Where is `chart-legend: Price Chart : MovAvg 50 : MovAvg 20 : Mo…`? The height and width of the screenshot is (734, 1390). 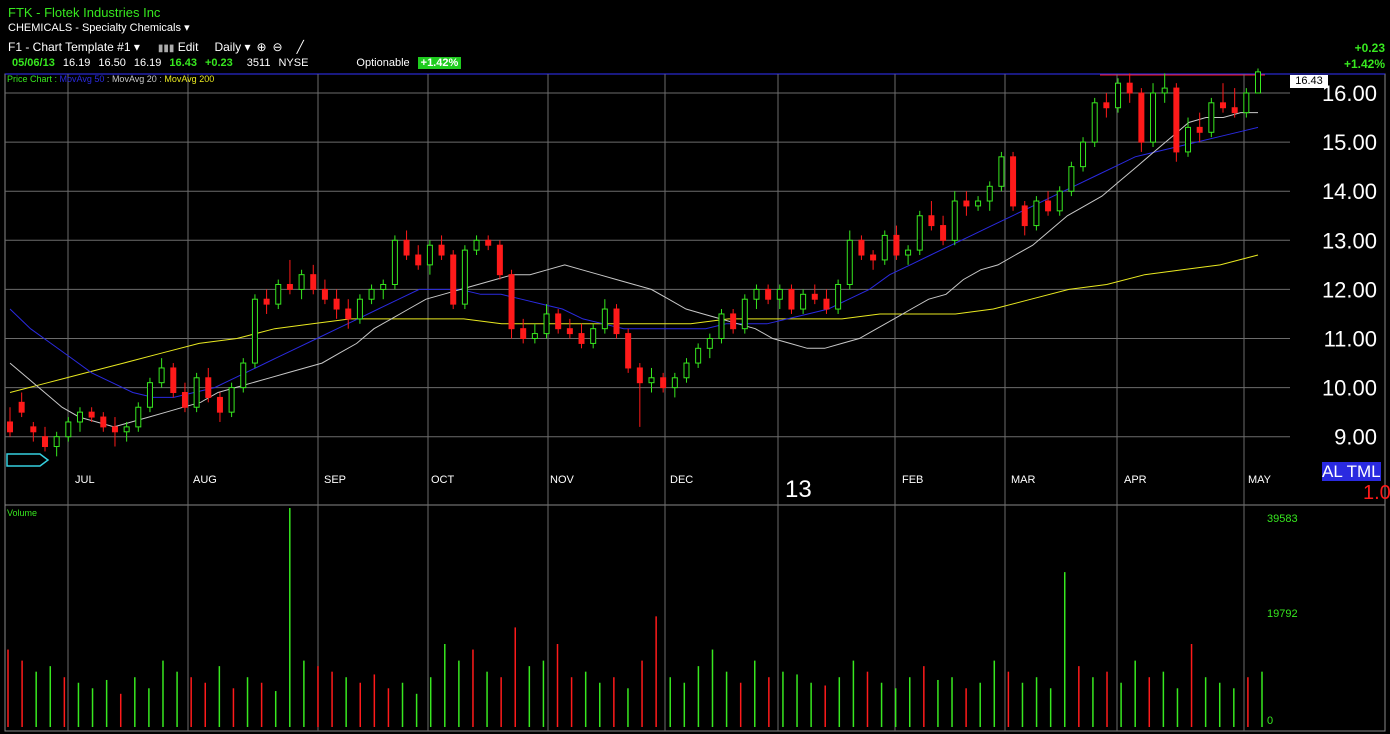 chart-legend: Price Chart : MovAvg 50 : MovAvg 20 : Mo… is located at coordinates (111, 79).